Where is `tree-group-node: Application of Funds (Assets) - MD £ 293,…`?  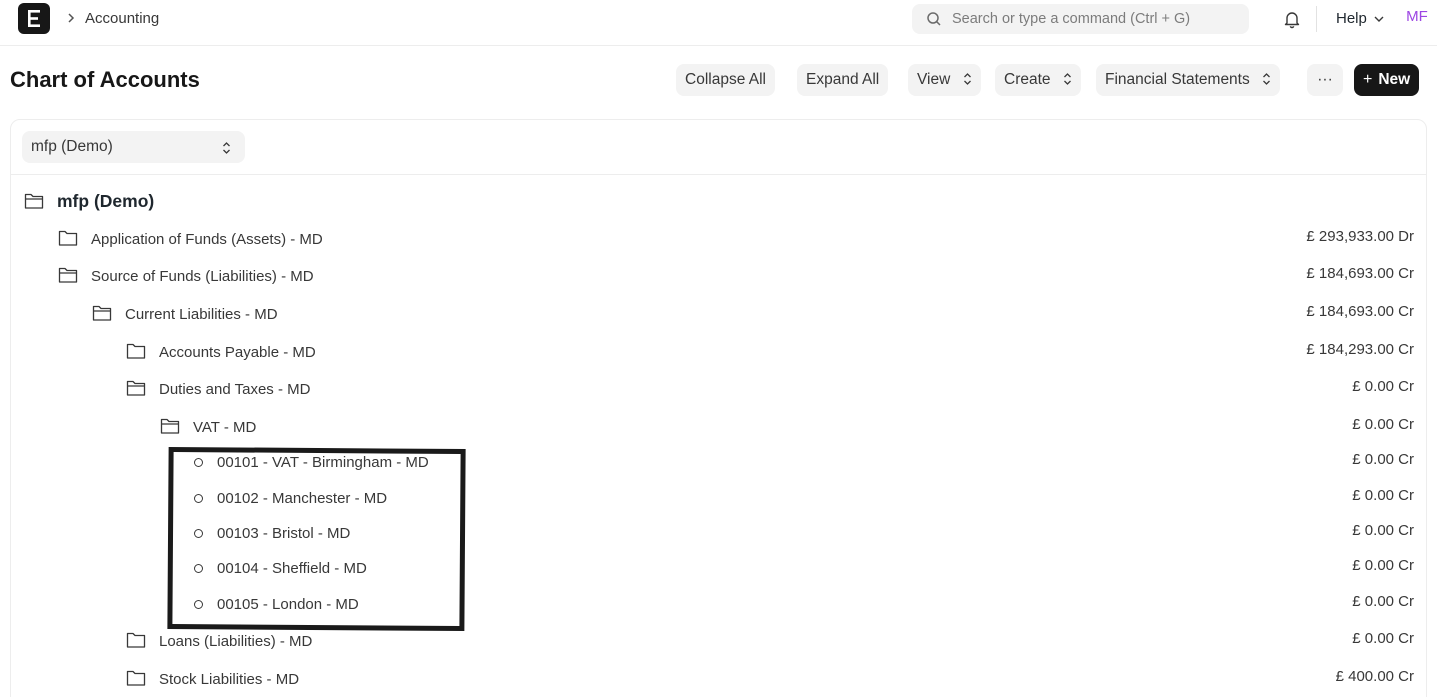 tree-group-node: Application of Funds (Assets) - MD £ 293,… is located at coordinates (718, 240).